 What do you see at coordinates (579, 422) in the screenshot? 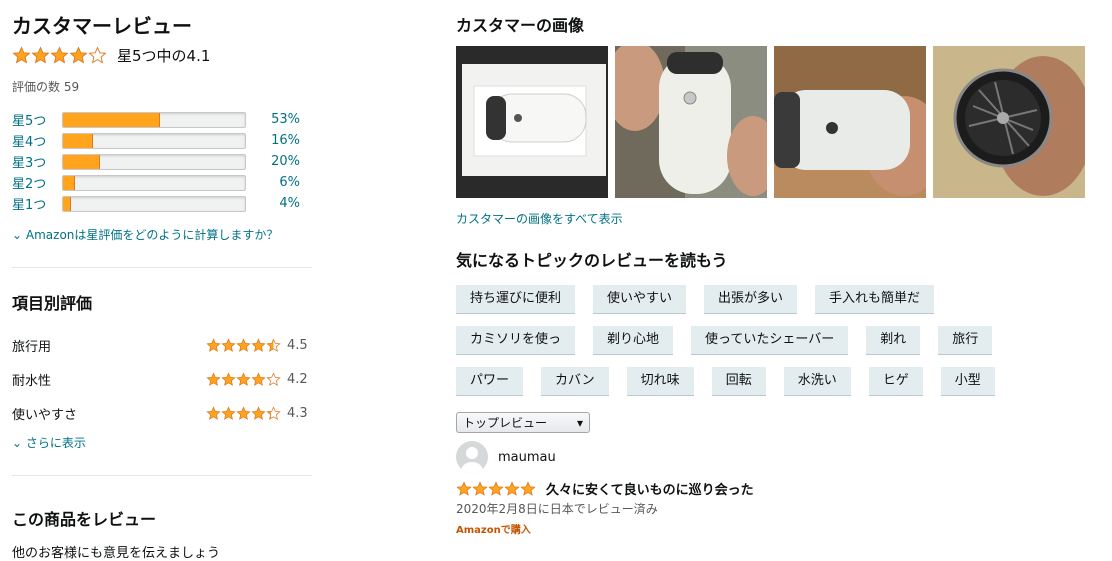
I see `chevron-down-icon: ▾` at bounding box center [579, 422].